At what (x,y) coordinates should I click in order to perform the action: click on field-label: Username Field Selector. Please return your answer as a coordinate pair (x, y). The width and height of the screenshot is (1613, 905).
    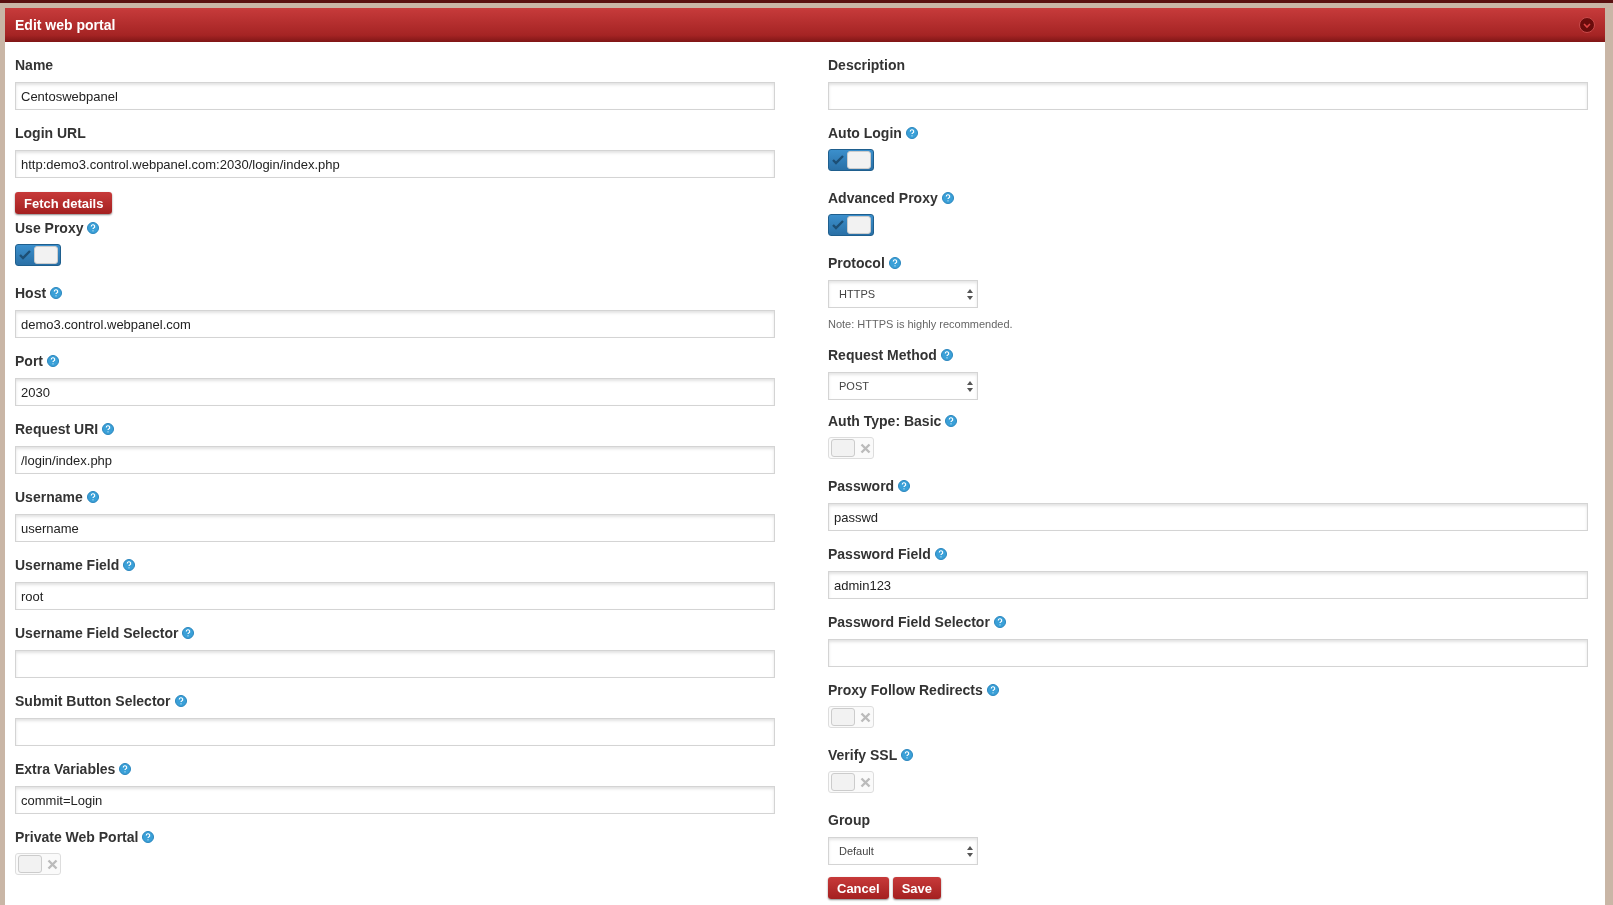
    Looking at the image, I should click on (97, 633).